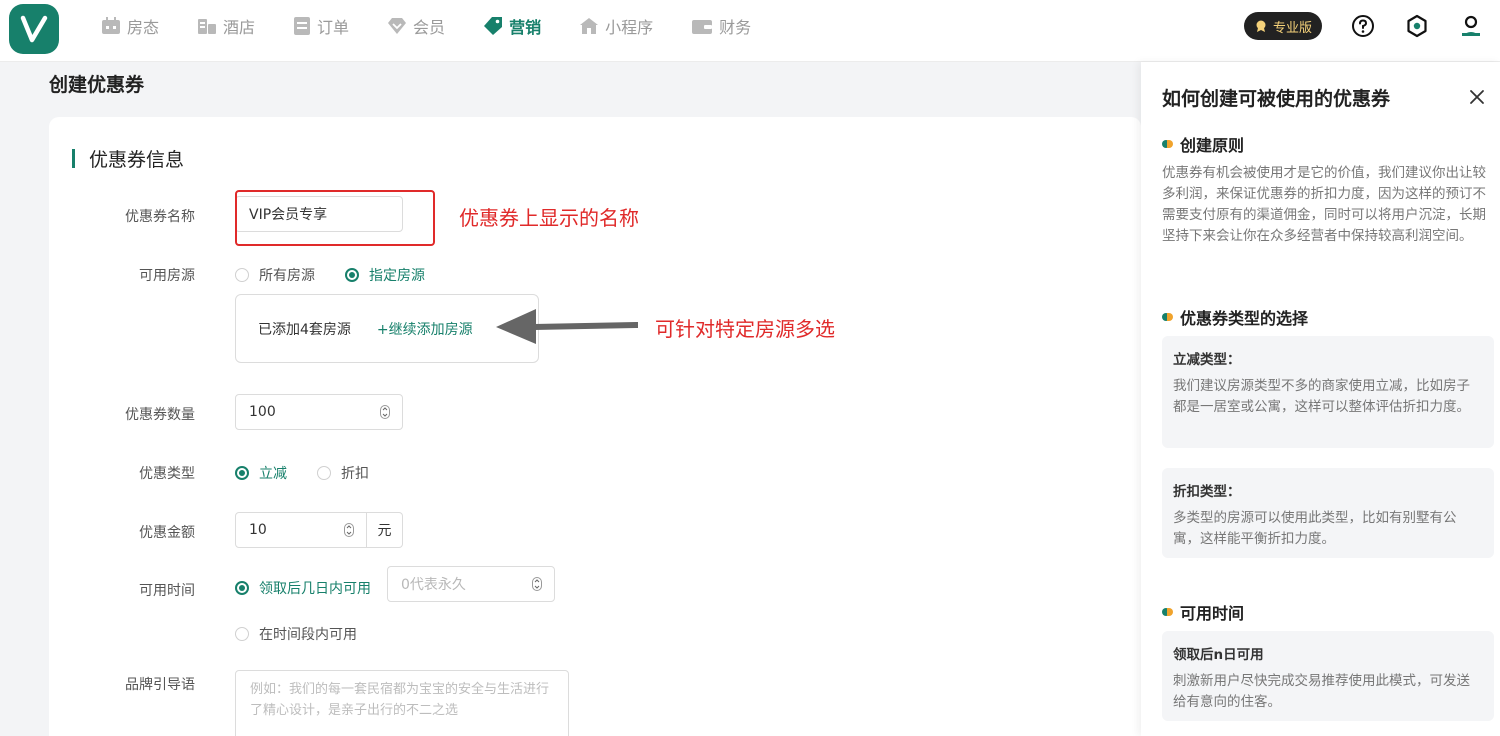 The image size is (1500, 736). I want to click on quantity-value: 100, so click(262, 412).